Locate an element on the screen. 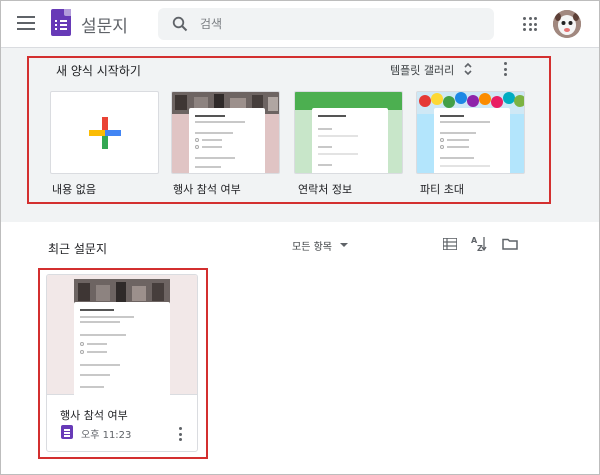  highlight-box-recent is located at coordinates (123, 363).